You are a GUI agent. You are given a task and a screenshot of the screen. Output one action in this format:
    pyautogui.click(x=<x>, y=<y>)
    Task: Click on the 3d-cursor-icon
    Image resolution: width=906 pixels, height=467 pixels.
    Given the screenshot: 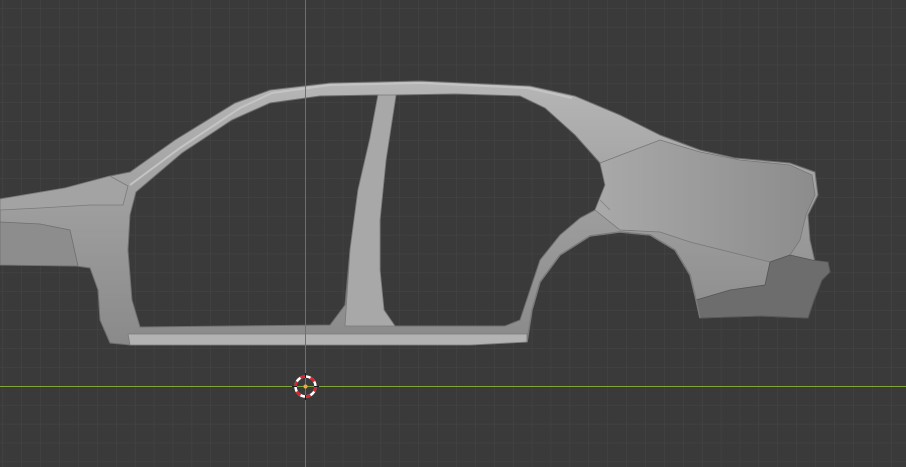 What is the action you would take?
    pyautogui.click(x=305, y=386)
    